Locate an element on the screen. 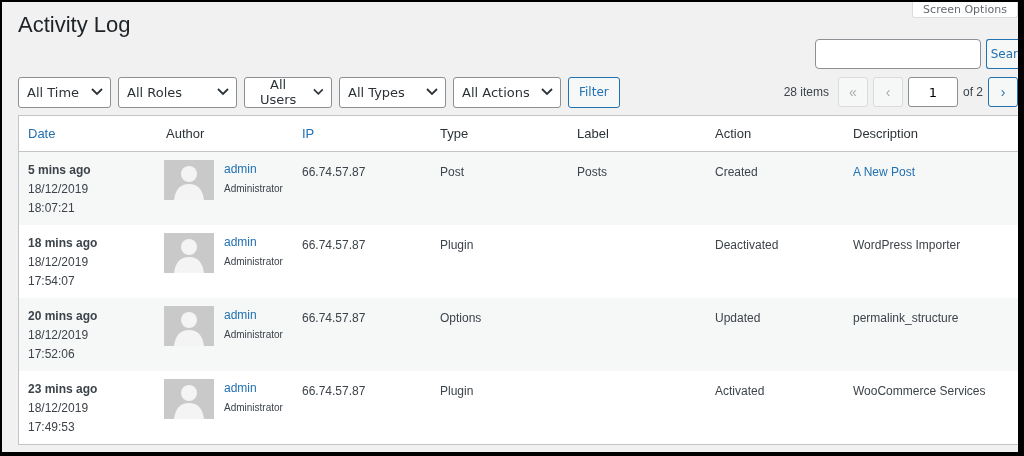 The image size is (1024, 456). action-text: Updated is located at coordinates (738, 318).